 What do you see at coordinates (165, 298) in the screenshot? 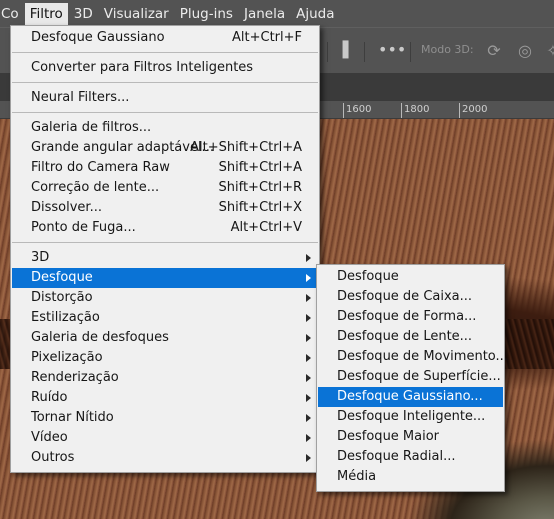
I see `filter-menu-item: Distorção` at bounding box center [165, 298].